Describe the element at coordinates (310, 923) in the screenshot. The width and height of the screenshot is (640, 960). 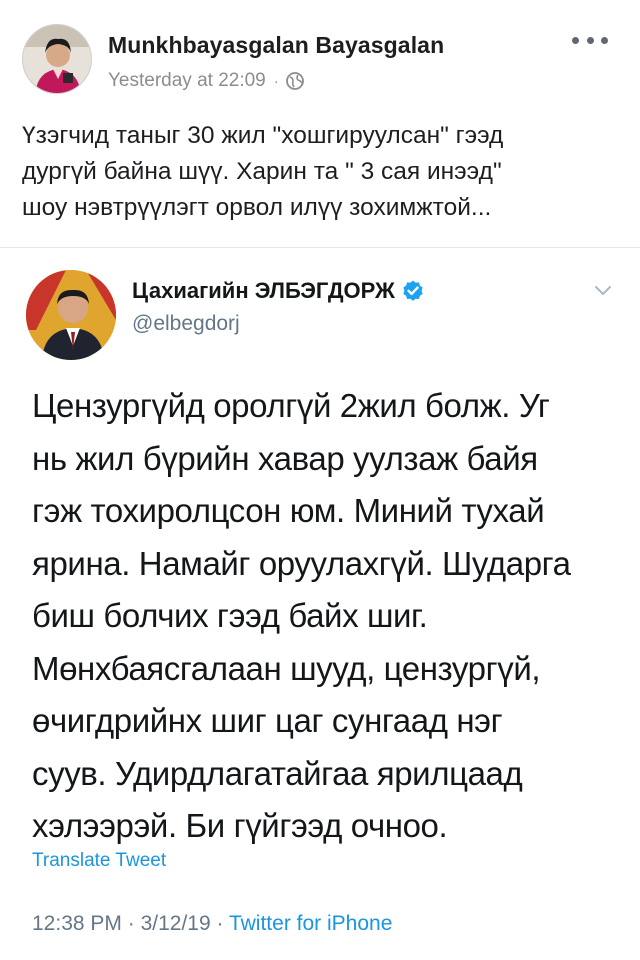
I see `tweet-source-link: Twitter for iPhone` at that location.